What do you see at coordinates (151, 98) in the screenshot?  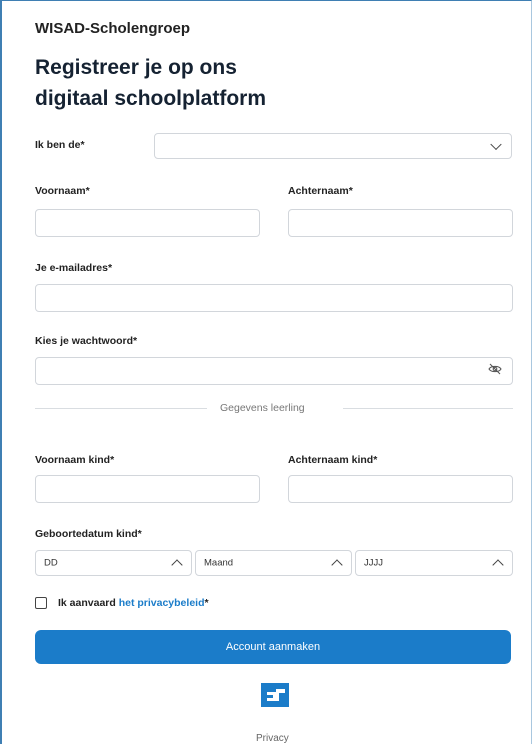 I see `page-title-line-2: digitaal schoolplatform` at bounding box center [151, 98].